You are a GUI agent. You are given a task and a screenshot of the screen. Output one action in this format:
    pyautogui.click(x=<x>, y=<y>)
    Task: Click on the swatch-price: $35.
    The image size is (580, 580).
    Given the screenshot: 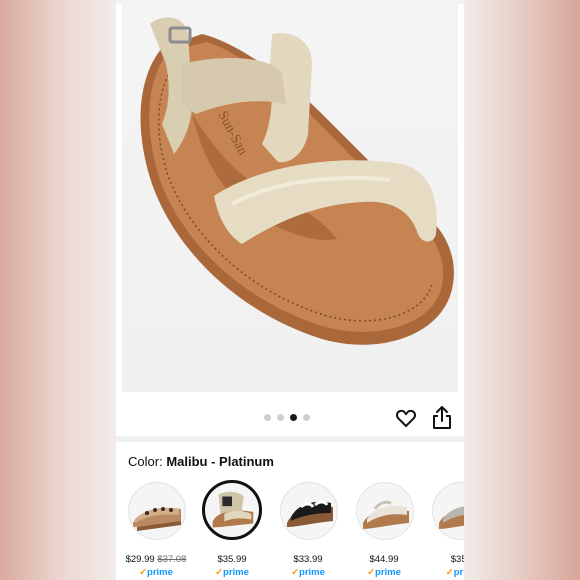 What is the action you would take?
    pyautogui.click(x=442, y=559)
    